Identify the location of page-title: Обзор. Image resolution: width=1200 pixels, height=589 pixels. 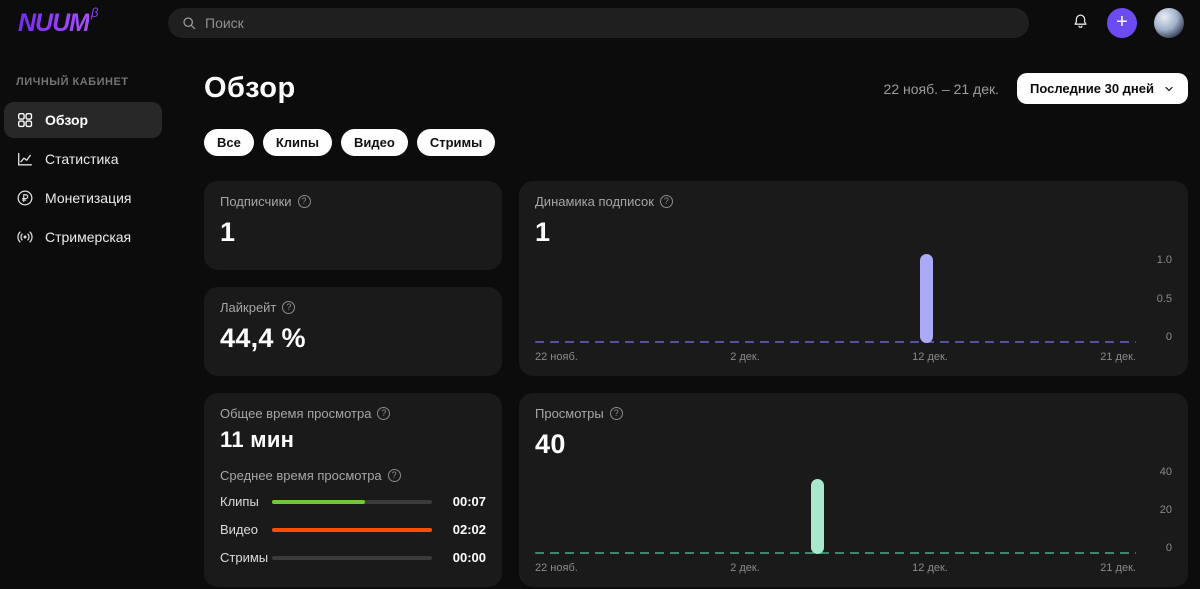
(250, 88).